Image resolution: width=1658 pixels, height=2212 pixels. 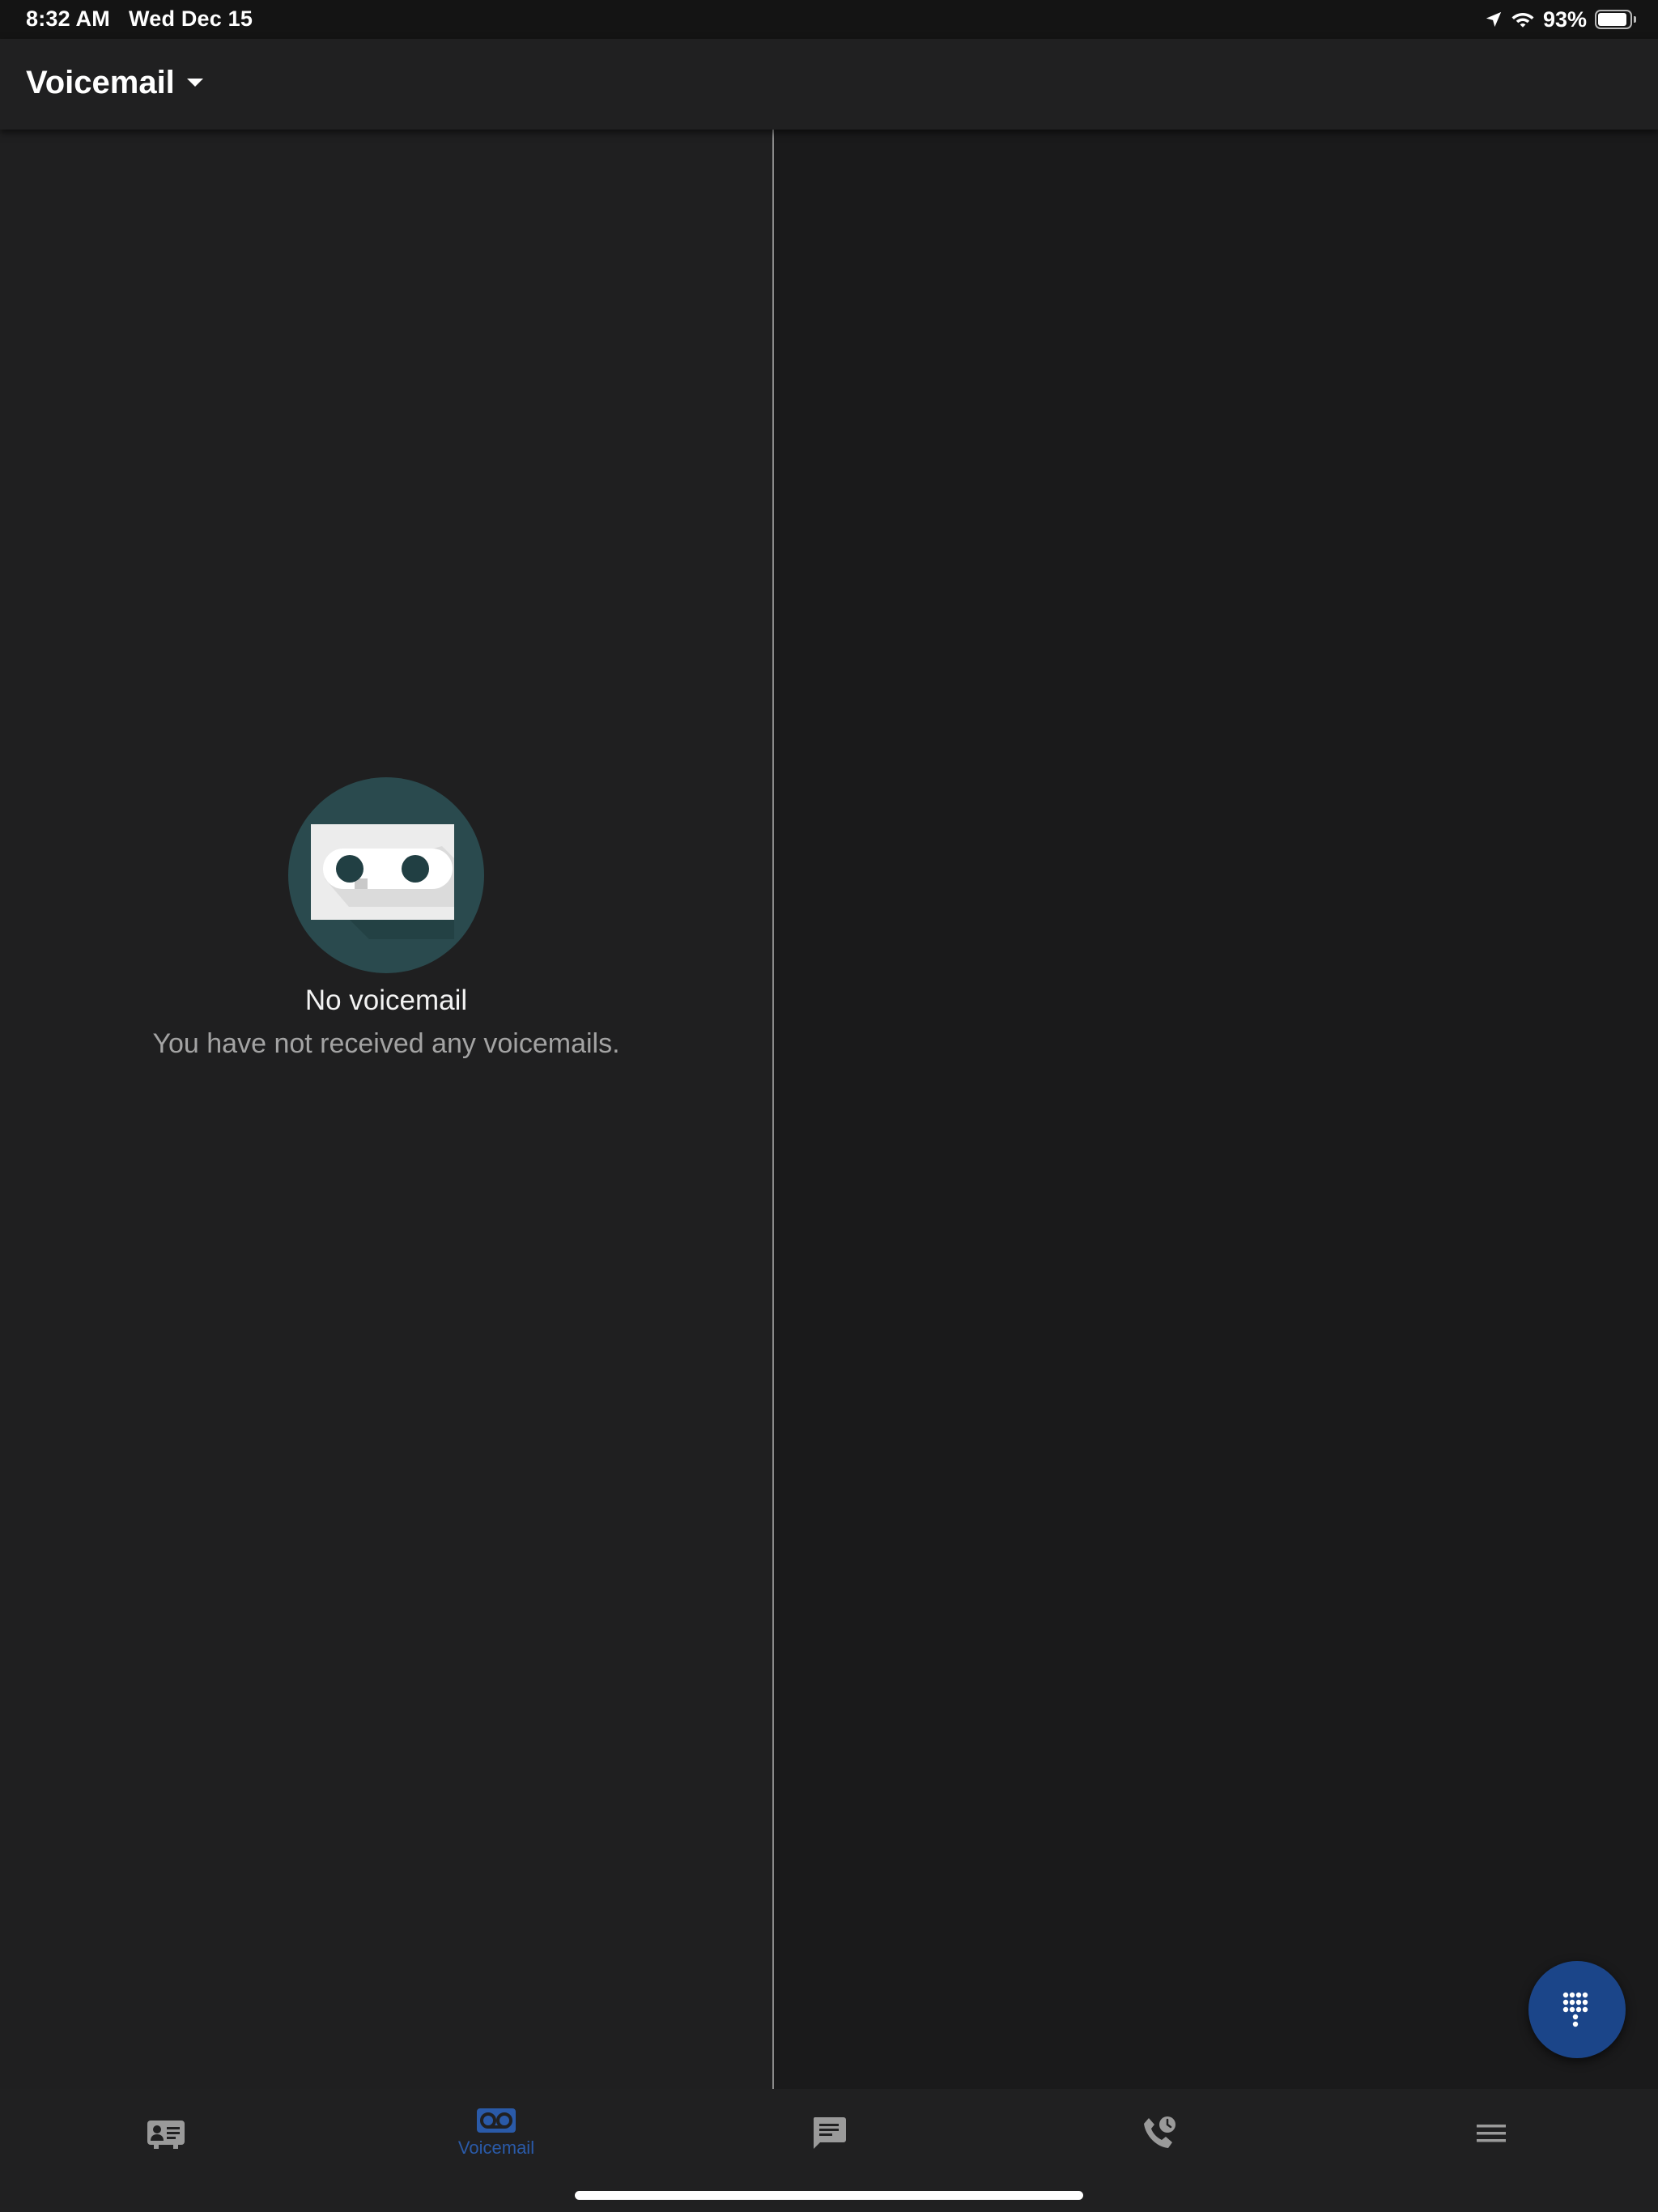 I want to click on app-bar: Voicemail, so click(x=829, y=85).